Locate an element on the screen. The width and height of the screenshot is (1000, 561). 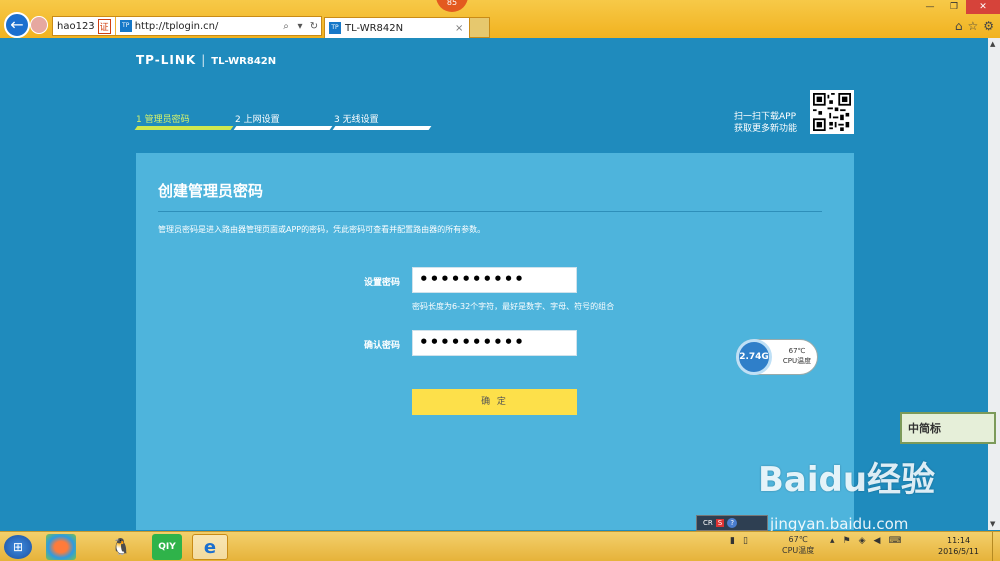
cr-label: CR is located at coordinates (708, 523).